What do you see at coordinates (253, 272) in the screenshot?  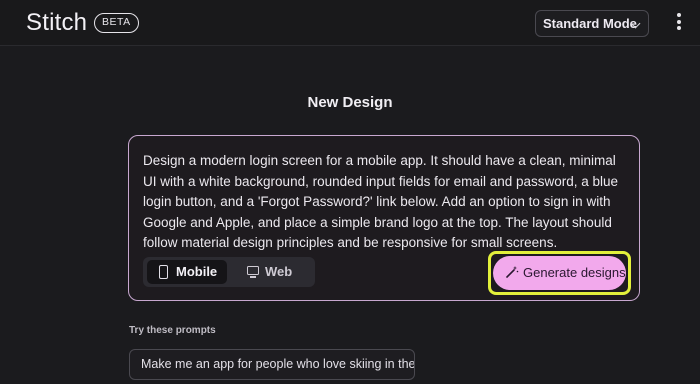 I see `monitor-icon` at bounding box center [253, 272].